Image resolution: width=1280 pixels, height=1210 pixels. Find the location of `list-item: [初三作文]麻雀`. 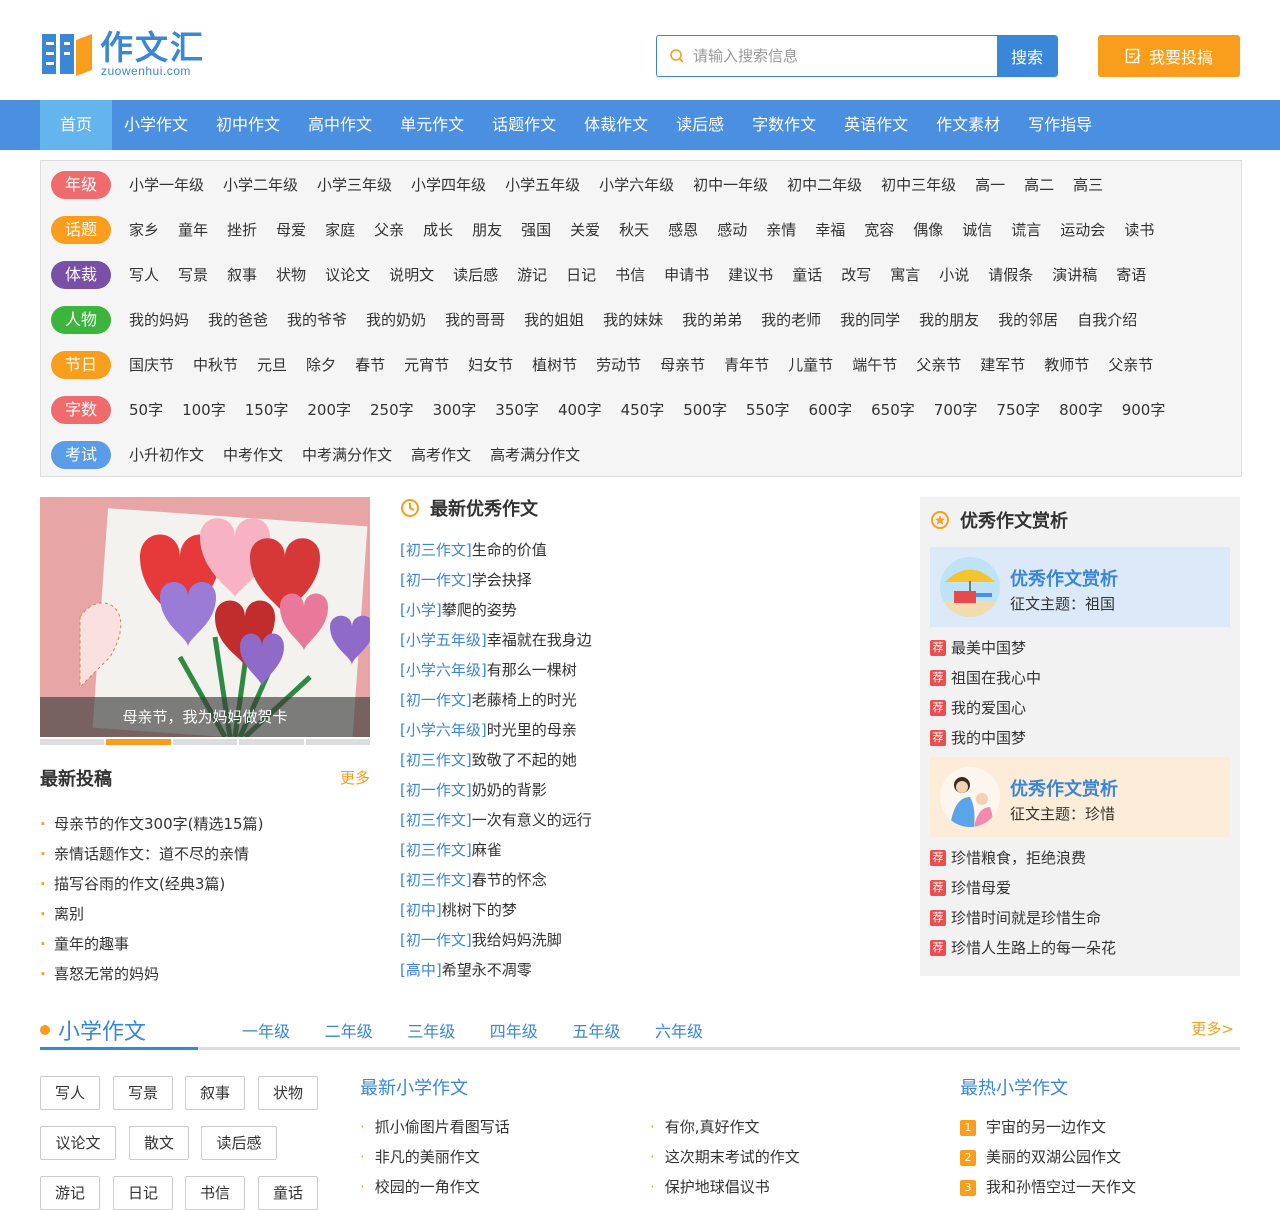

list-item: [初三作文]麻雀 is located at coordinates (640, 850).